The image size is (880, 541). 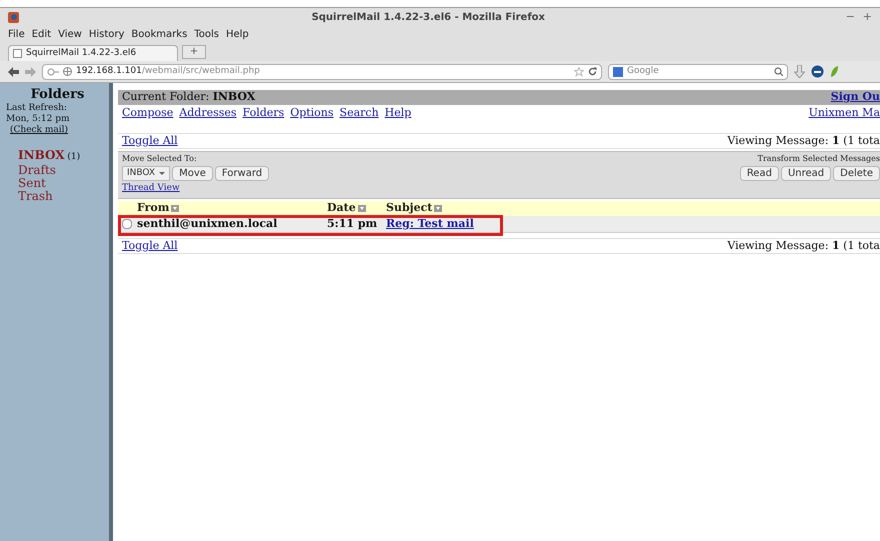 What do you see at coordinates (409, 207) in the screenshot?
I see `column-header: Subject` at bounding box center [409, 207].